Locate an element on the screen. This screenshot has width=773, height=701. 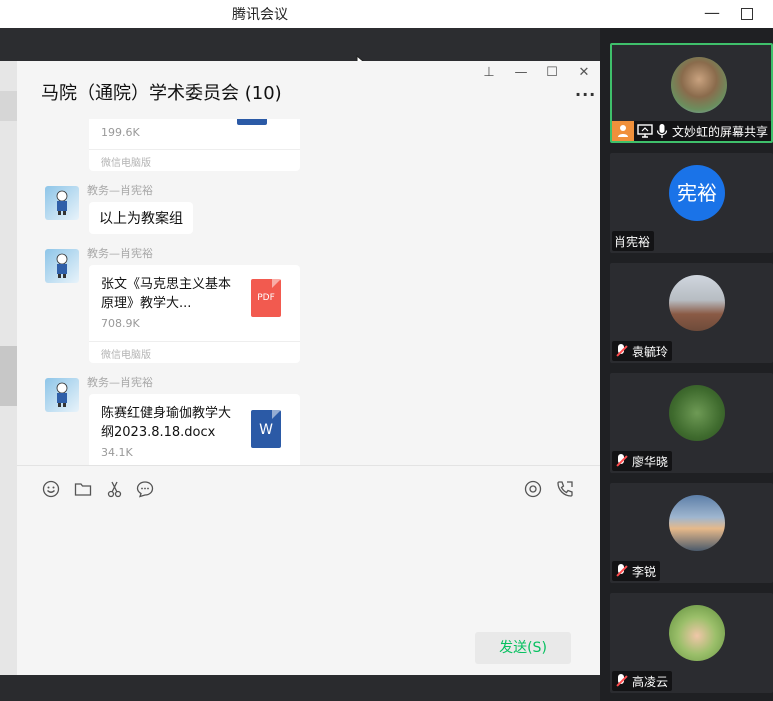
emoji-icon is located at coordinates (51, 489).